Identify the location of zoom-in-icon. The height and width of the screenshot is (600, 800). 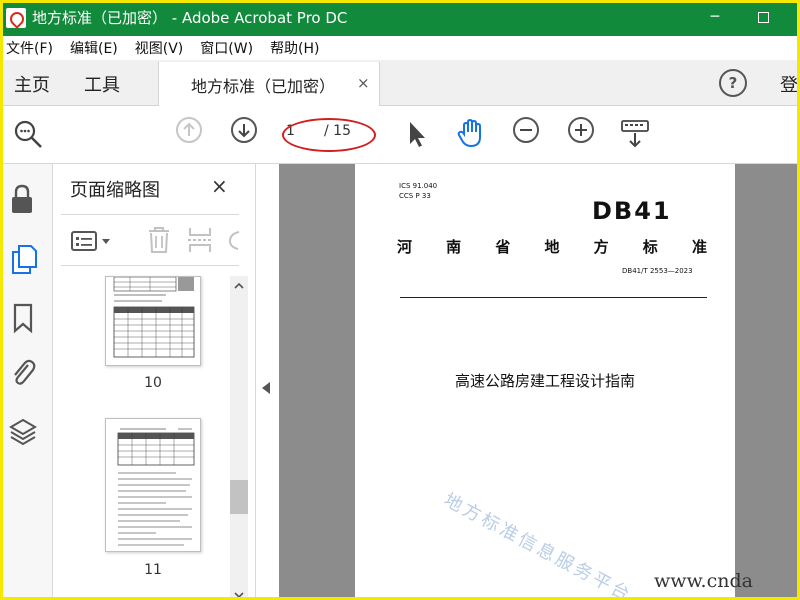
(581, 130).